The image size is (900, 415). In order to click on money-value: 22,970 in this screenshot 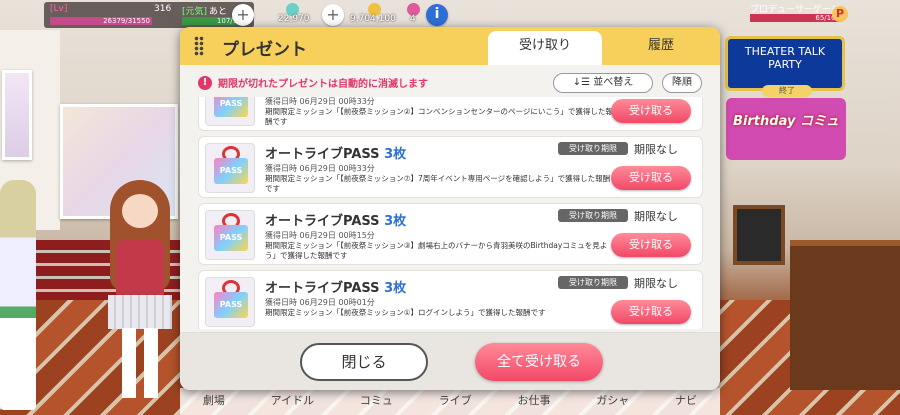, I will do `click(294, 19)`.